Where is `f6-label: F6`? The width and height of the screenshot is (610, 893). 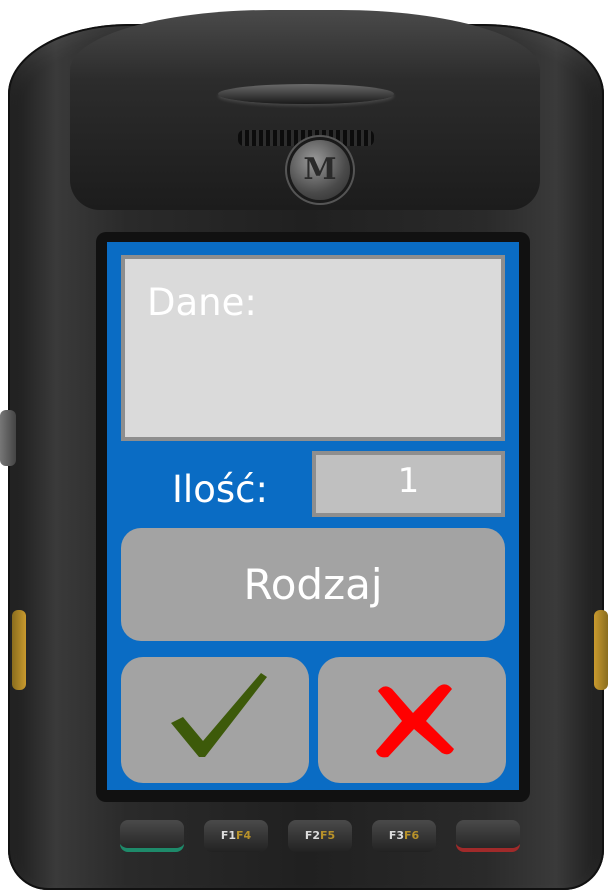
f6-label: F6 is located at coordinates (412, 835).